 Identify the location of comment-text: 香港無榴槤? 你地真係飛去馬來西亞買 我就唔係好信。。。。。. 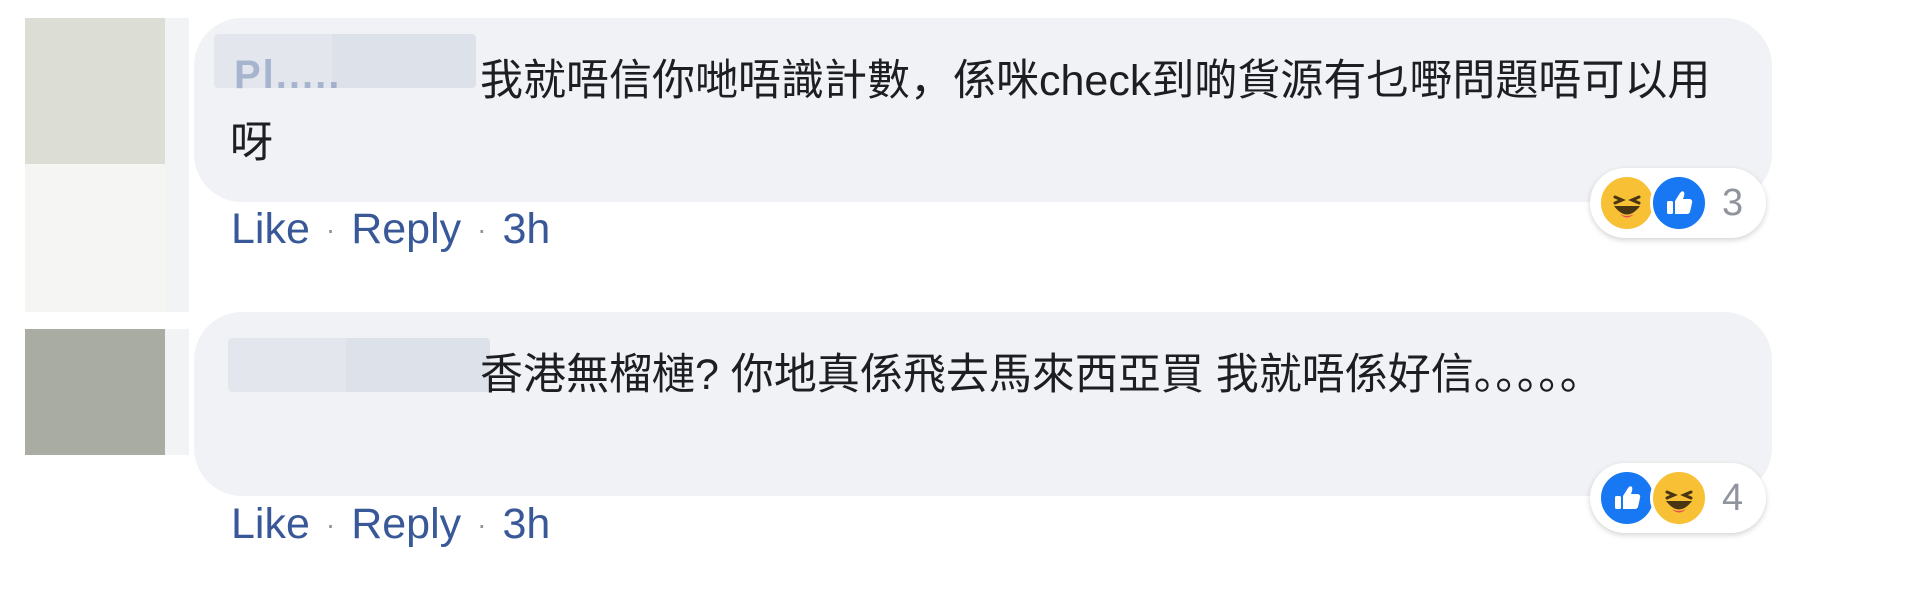
(1041, 375).